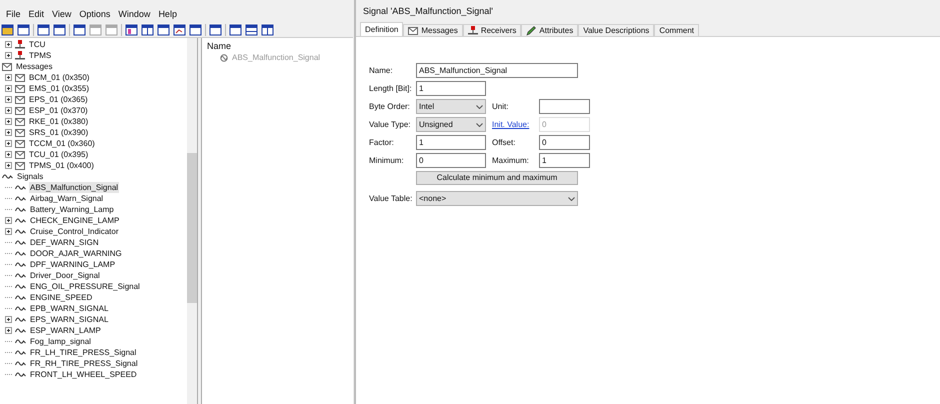  What do you see at coordinates (564, 160) in the screenshot?
I see `maximum-field: 1` at bounding box center [564, 160].